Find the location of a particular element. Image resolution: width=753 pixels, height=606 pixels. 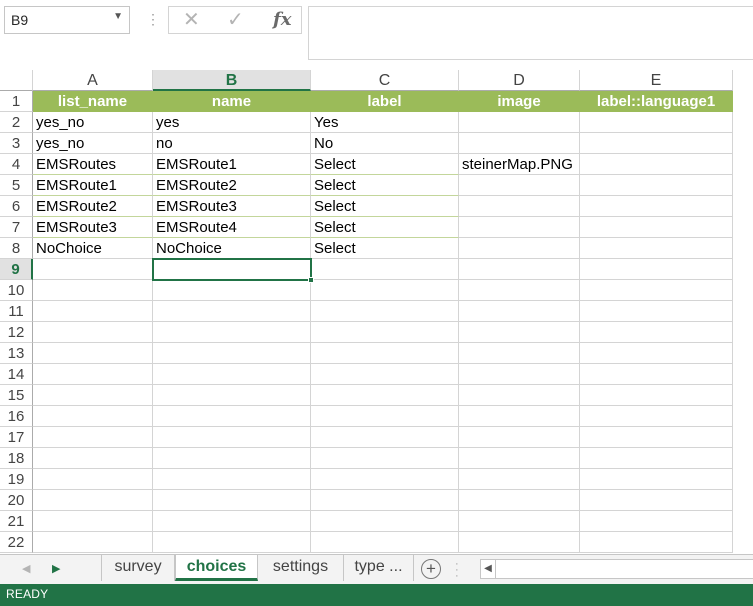

cell-e7 is located at coordinates (656, 227).